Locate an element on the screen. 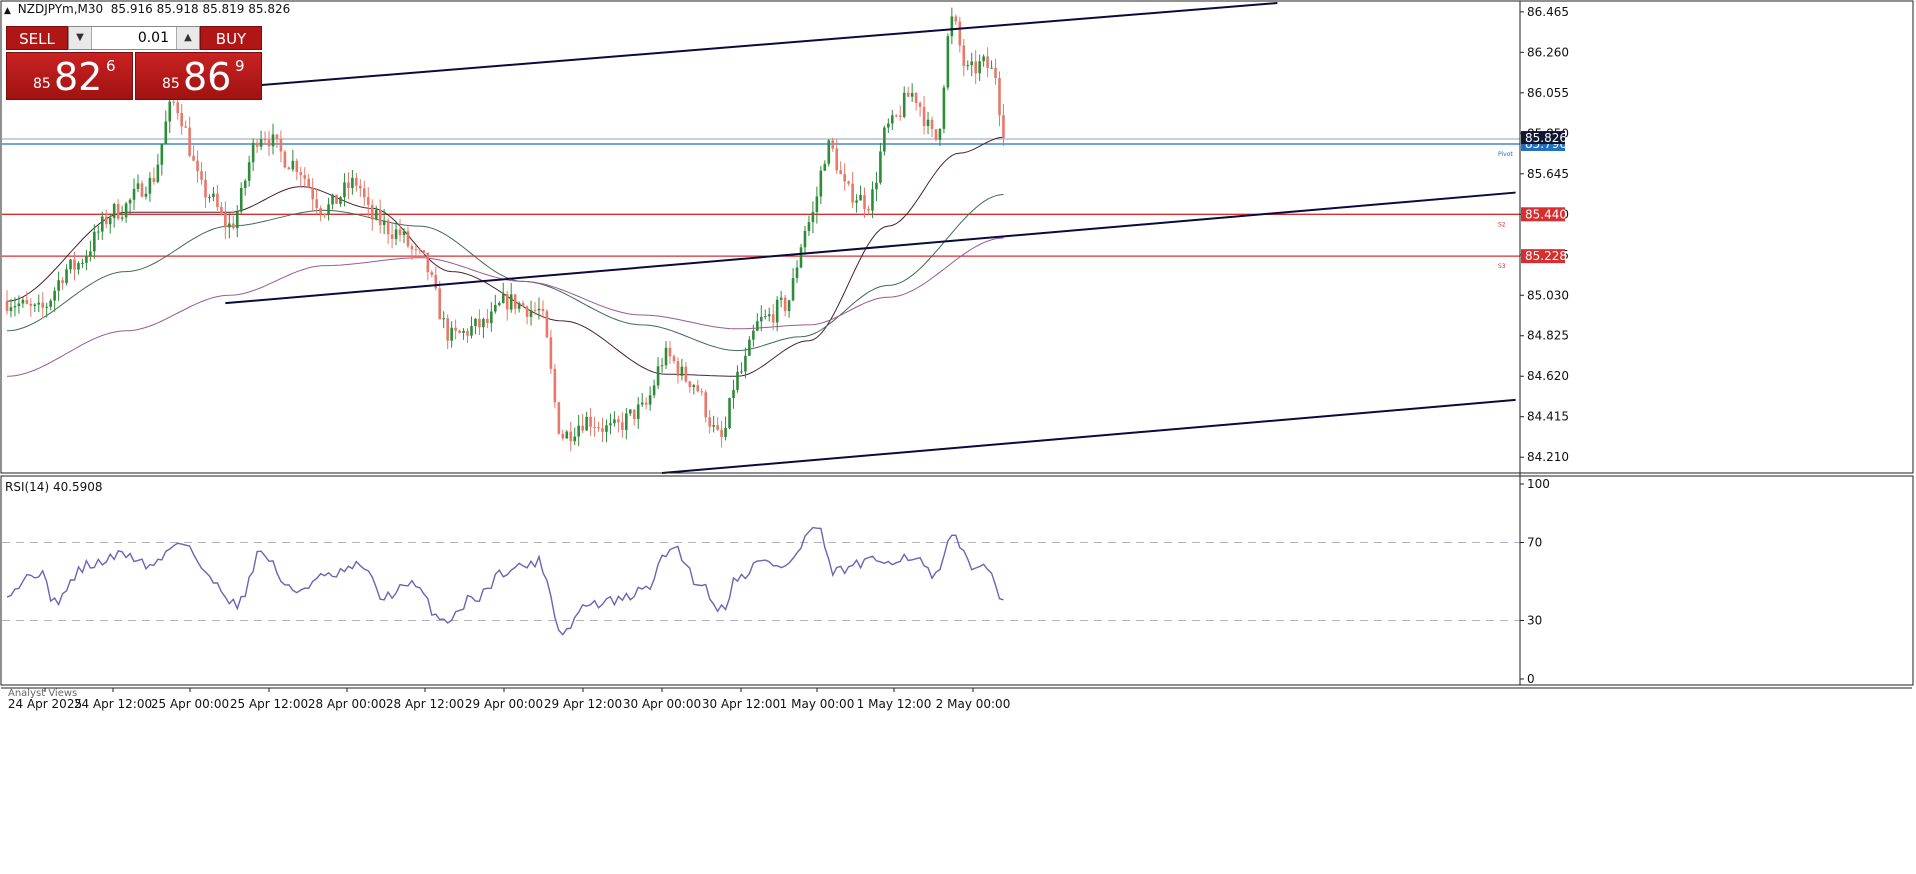 The image size is (1916, 874). lot-increase-icon: ▲ is located at coordinates (187, 38).